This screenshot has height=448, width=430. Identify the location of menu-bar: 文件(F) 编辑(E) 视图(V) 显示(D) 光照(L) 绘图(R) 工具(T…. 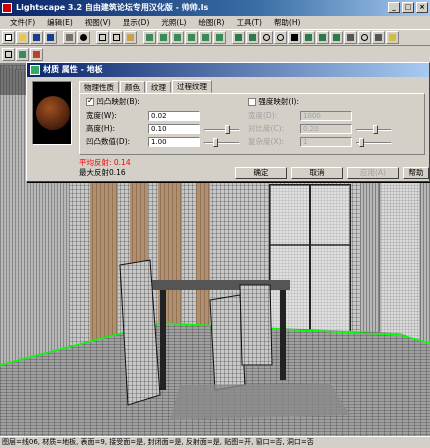
(215, 22).